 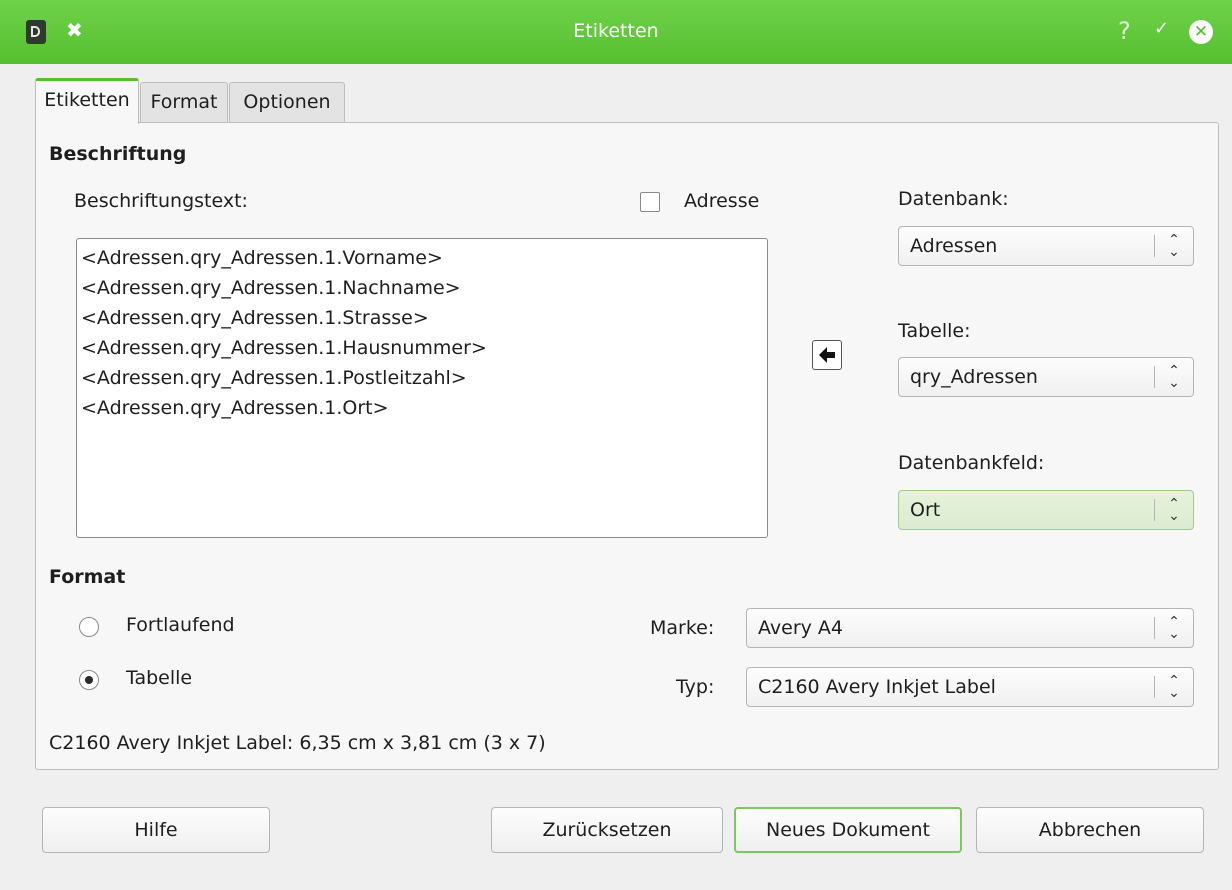 I want to click on datenbankfeld-select: Ort ⌃ ⌄, so click(x=1046, y=510).